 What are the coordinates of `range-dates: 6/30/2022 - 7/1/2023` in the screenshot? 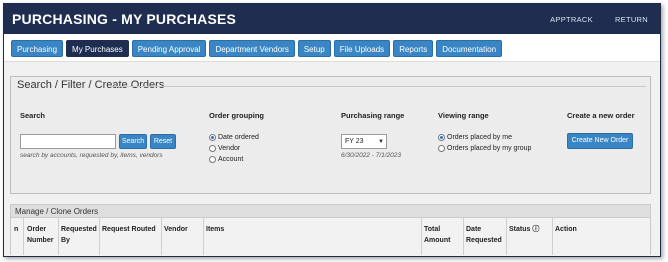 It's located at (371, 155).